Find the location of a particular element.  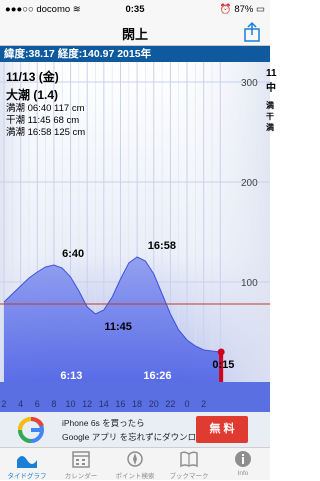

tab-label: タイドグラフ is located at coordinates (27, 476).